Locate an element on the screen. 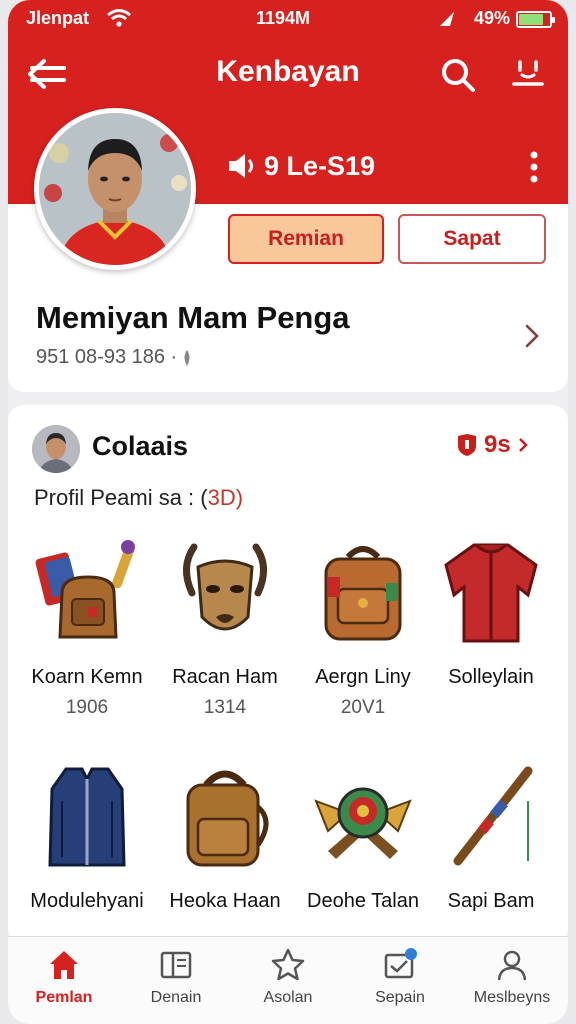  collection-item: Koarn Kemn 1906 is located at coordinates (87, 628).